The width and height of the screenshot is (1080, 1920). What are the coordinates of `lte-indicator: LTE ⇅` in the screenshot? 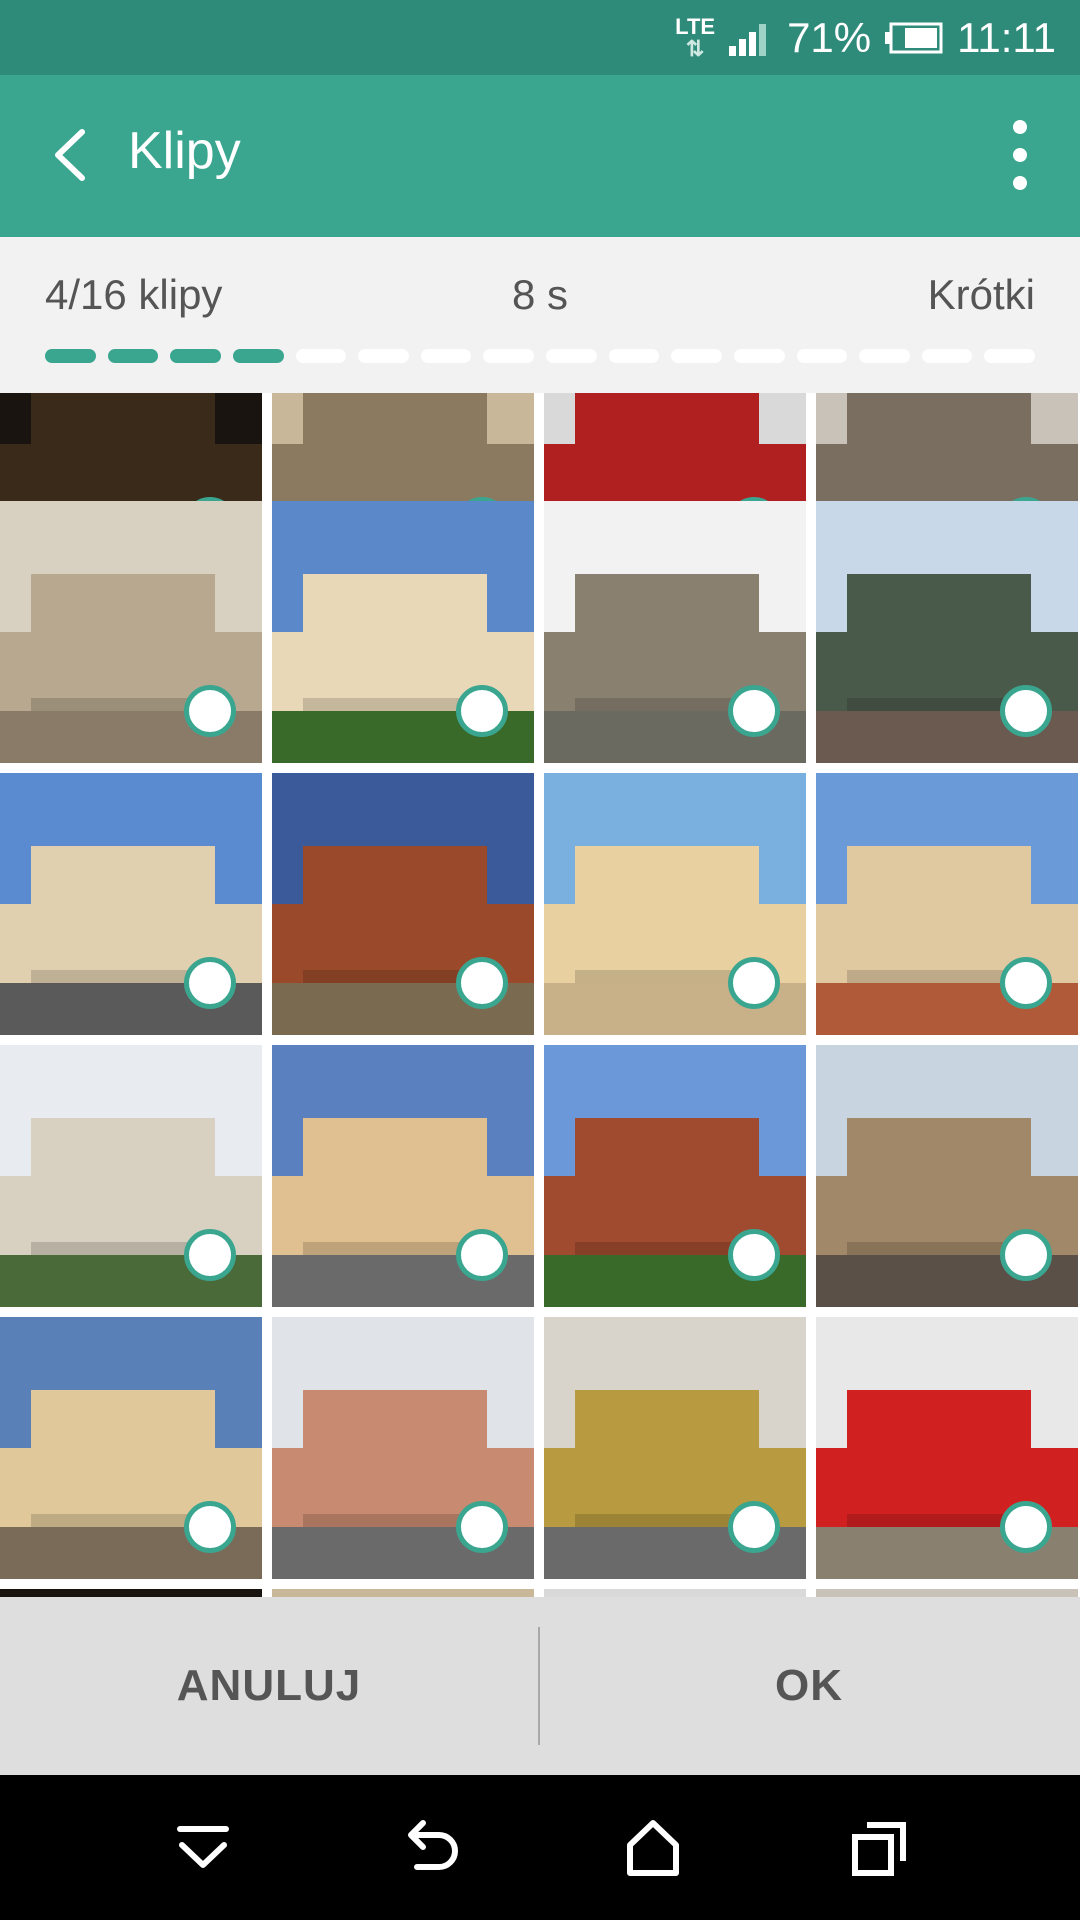 It's located at (695, 37).